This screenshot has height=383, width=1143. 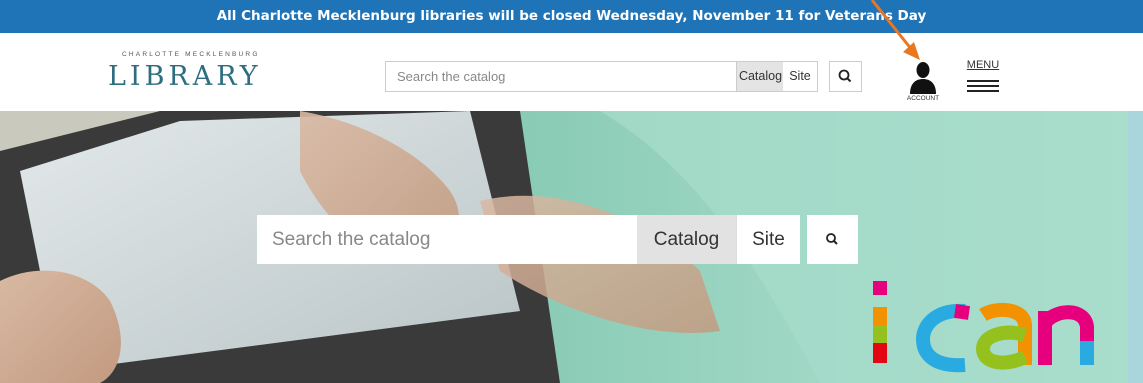 I want to click on account-link: ACCOUNT, so click(x=923, y=83).